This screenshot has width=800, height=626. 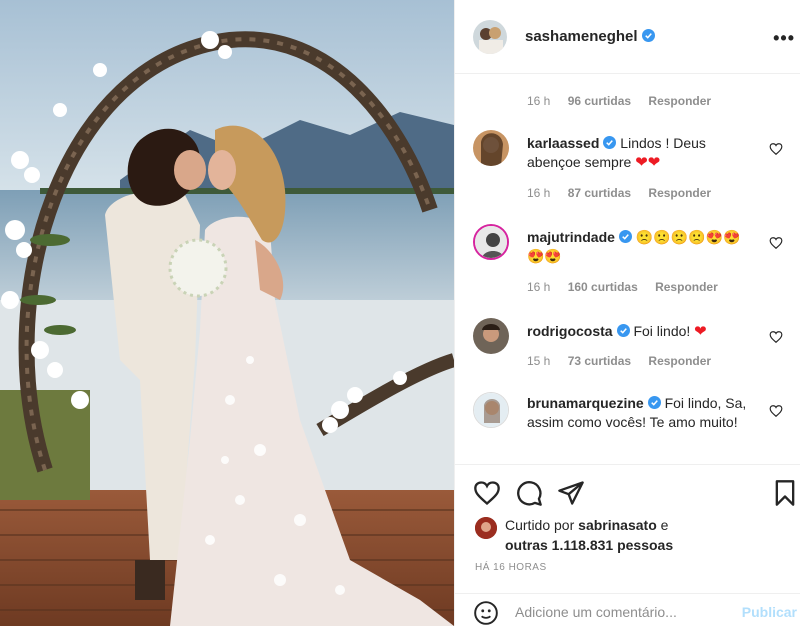 What do you see at coordinates (539, 361) in the screenshot?
I see `comment-time: 15 h` at bounding box center [539, 361].